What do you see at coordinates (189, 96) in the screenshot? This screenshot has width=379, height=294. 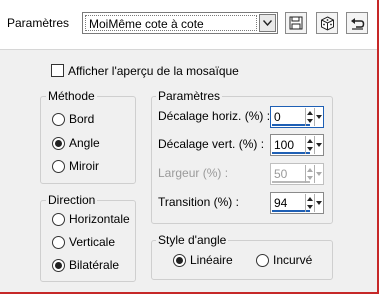 I see `params-title: Paramètres` at bounding box center [189, 96].